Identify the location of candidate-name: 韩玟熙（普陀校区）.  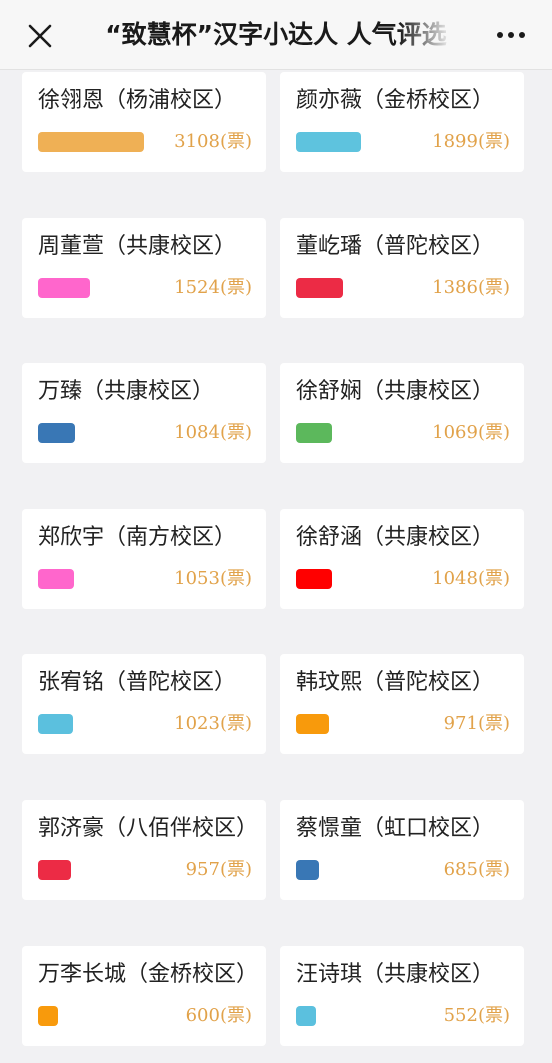
(395, 682).